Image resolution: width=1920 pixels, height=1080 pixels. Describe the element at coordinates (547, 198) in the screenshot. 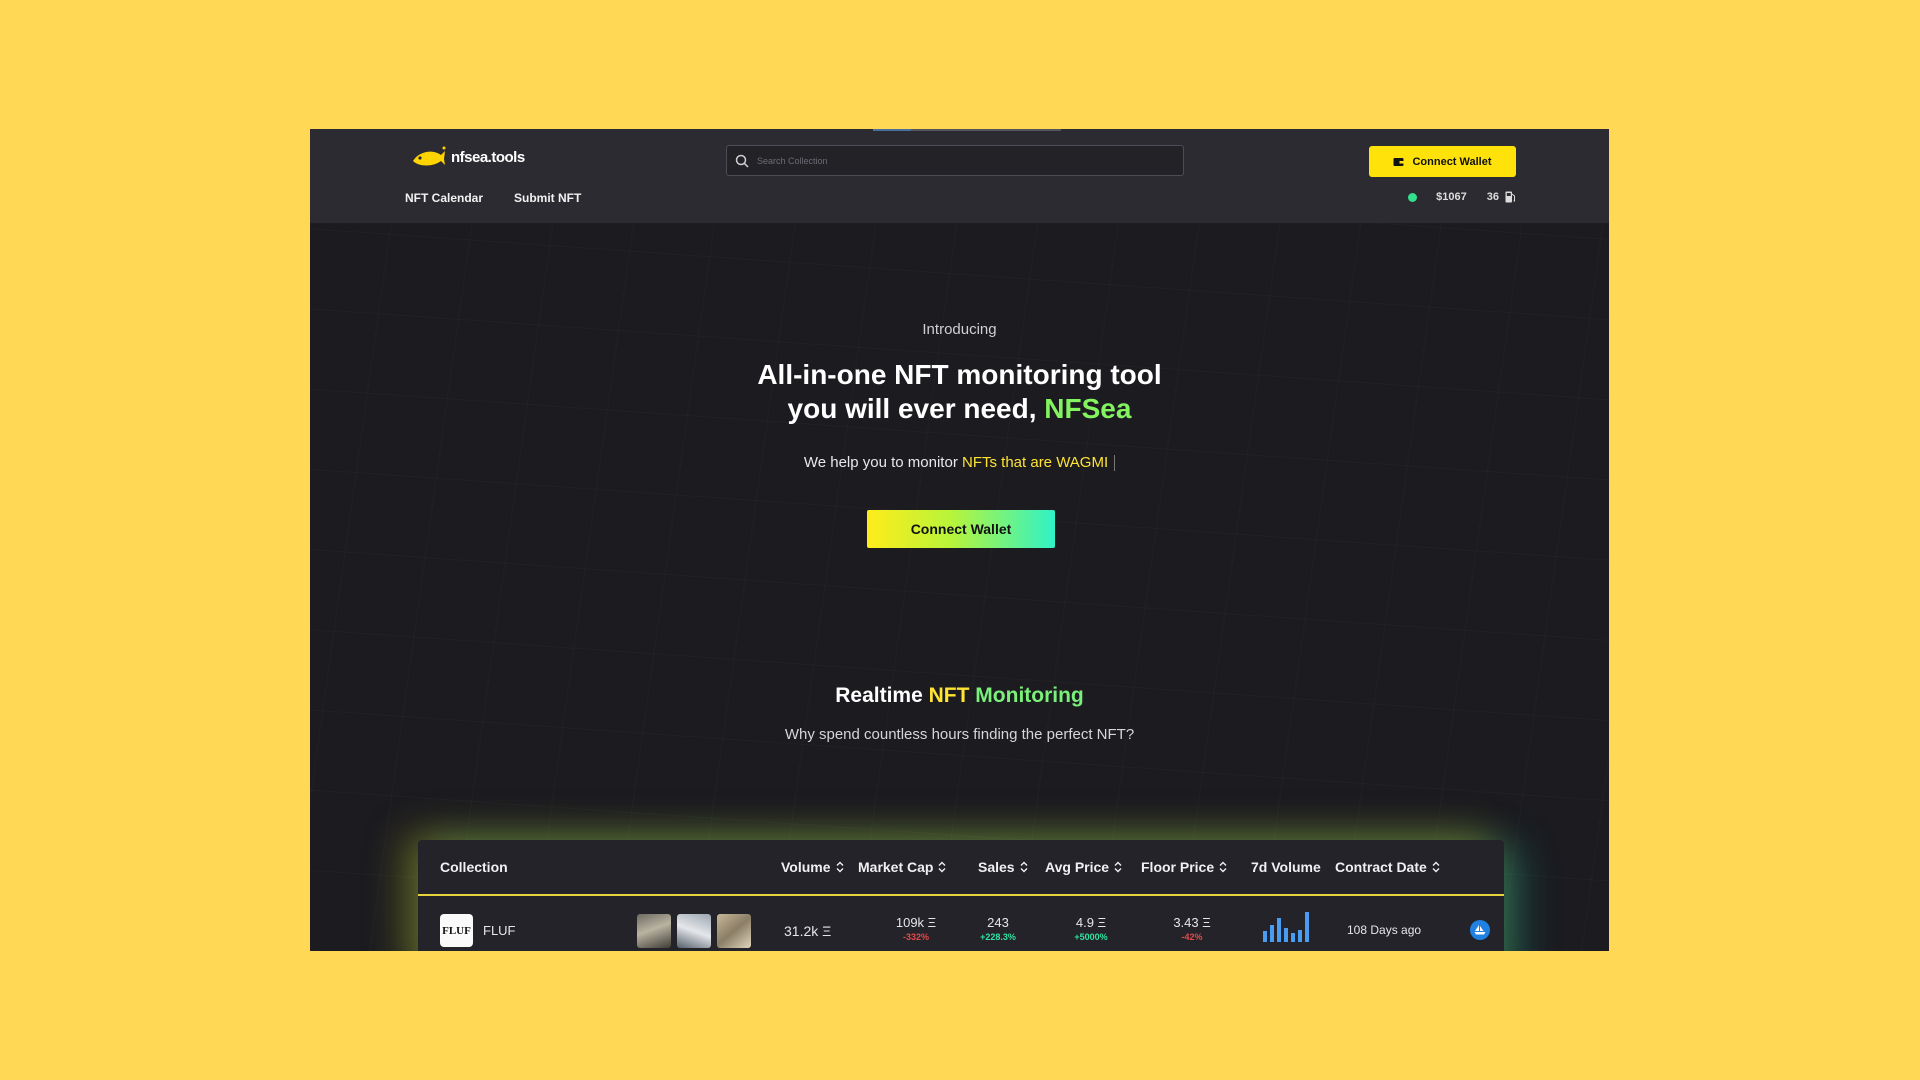

I see `nav-submit-nft: Submit NFT` at that location.